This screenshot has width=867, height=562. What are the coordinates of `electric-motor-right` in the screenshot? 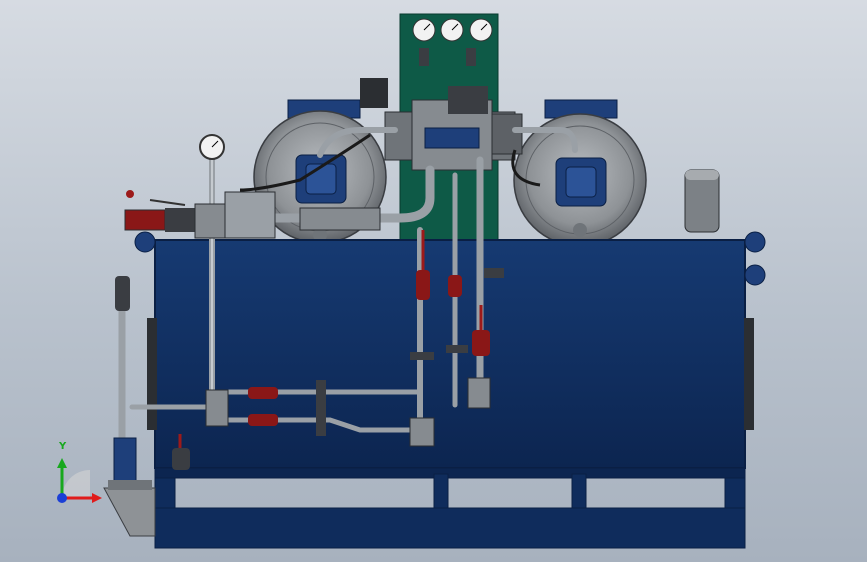 It's located at (580, 180).